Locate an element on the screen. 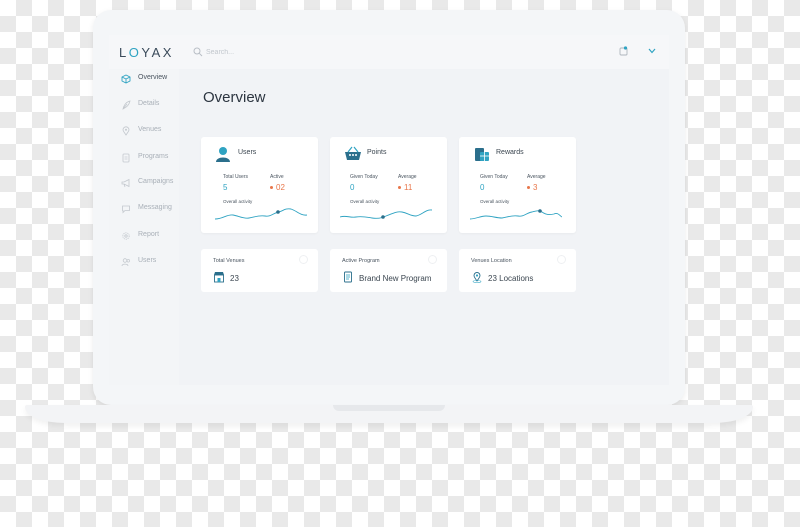 The width and height of the screenshot is (800, 527). mini-card-value: Brand New Program is located at coordinates (395, 278).